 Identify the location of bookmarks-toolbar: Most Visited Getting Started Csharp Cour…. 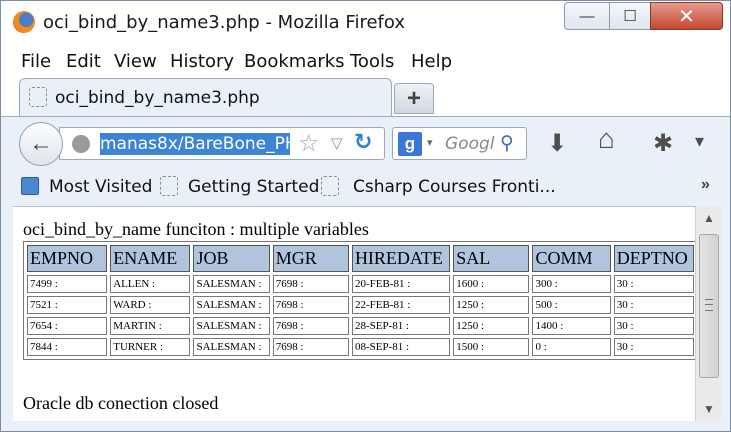
(365, 187).